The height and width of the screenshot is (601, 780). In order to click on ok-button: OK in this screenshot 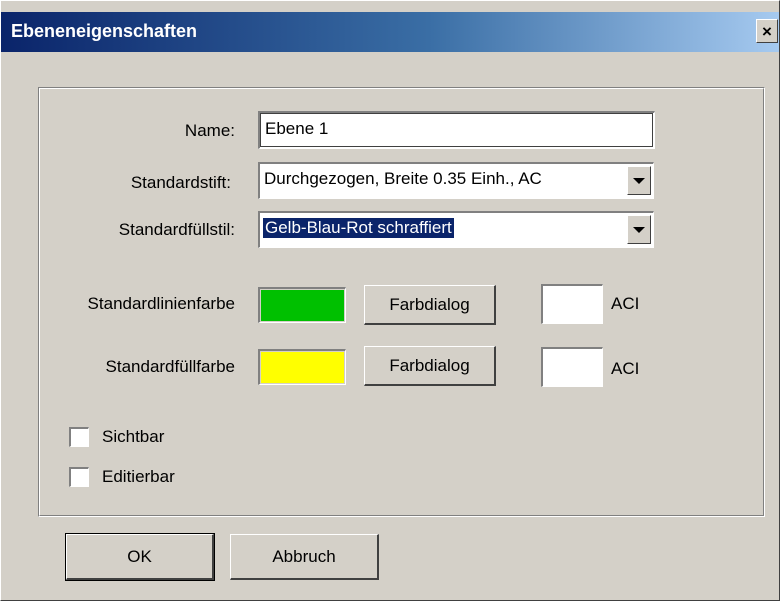, I will do `click(140, 557)`.